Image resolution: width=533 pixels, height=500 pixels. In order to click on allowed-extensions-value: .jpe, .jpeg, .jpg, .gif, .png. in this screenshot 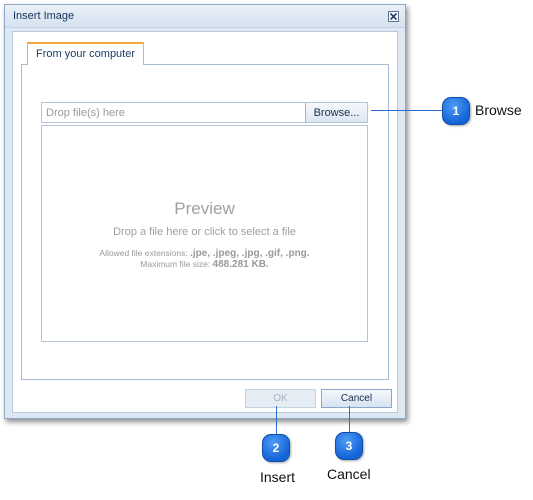, I will do `click(250, 253)`.